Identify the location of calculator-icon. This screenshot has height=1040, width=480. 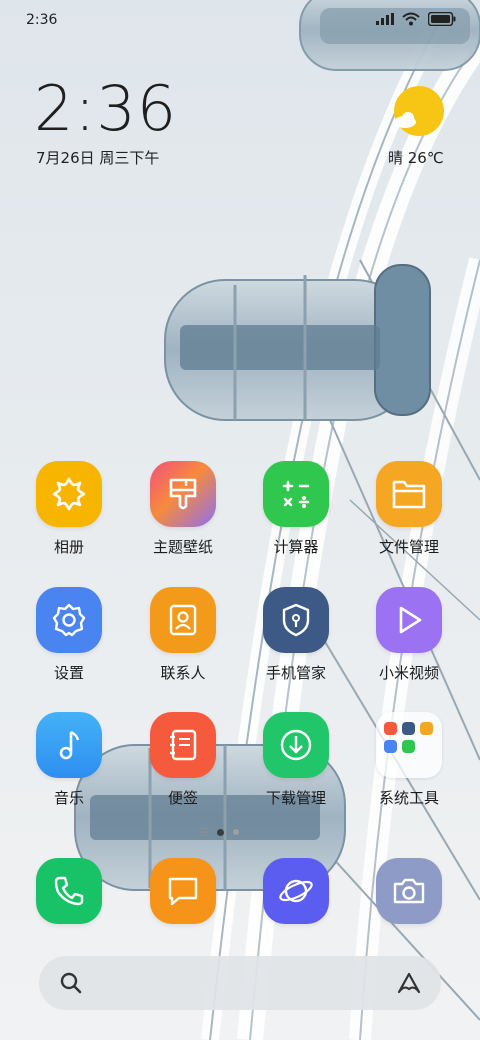
(296, 494).